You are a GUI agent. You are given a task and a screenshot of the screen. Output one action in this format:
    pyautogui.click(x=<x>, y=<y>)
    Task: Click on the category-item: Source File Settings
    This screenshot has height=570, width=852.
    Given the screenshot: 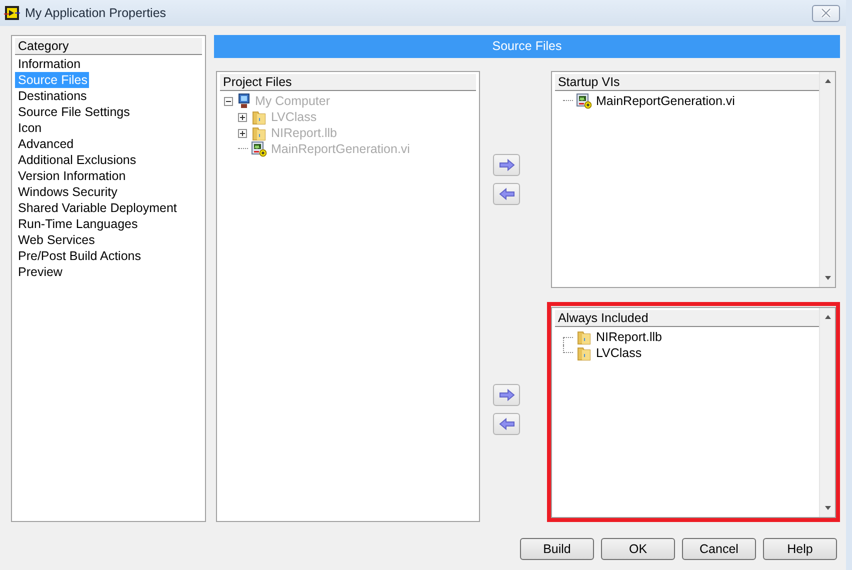 What is the action you would take?
    pyautogui.click(x=73, y=112)
    